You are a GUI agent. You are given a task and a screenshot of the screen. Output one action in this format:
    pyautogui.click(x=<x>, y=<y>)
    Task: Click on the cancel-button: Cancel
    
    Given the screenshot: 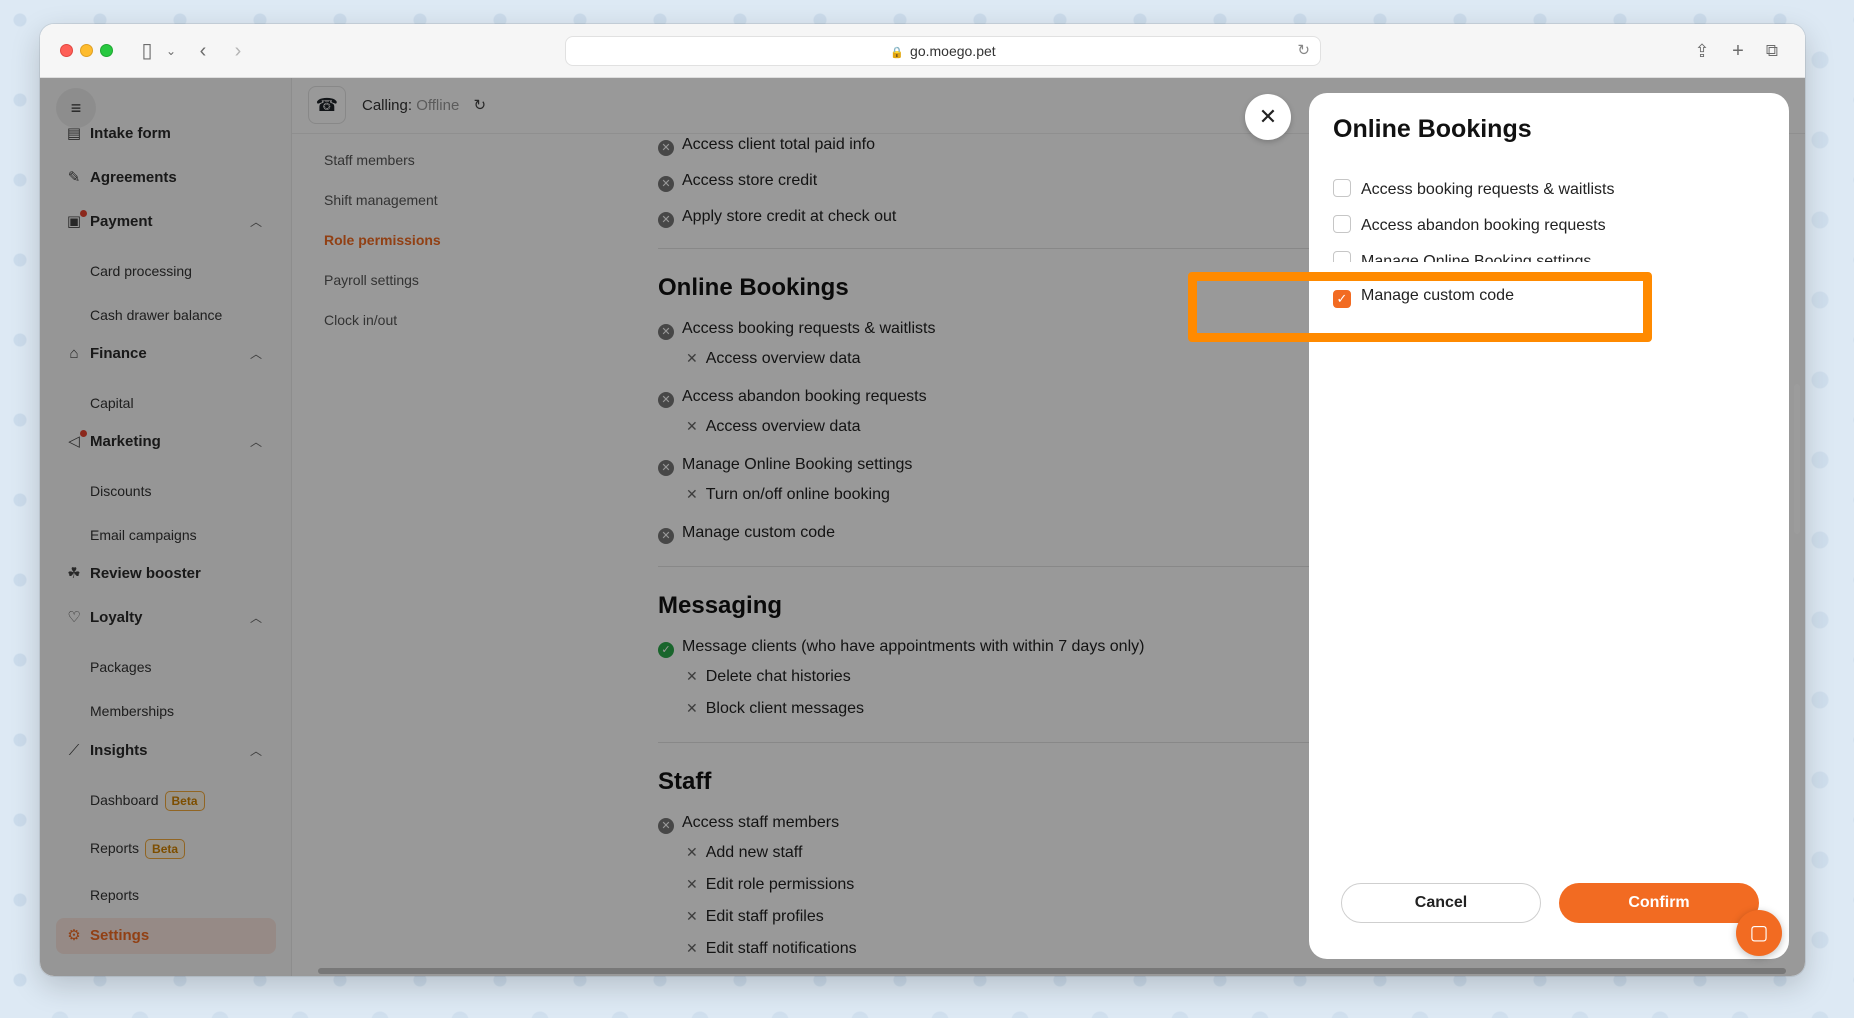 What is the action you would take?
    pyautogui.click(x=1441, y=903)
    